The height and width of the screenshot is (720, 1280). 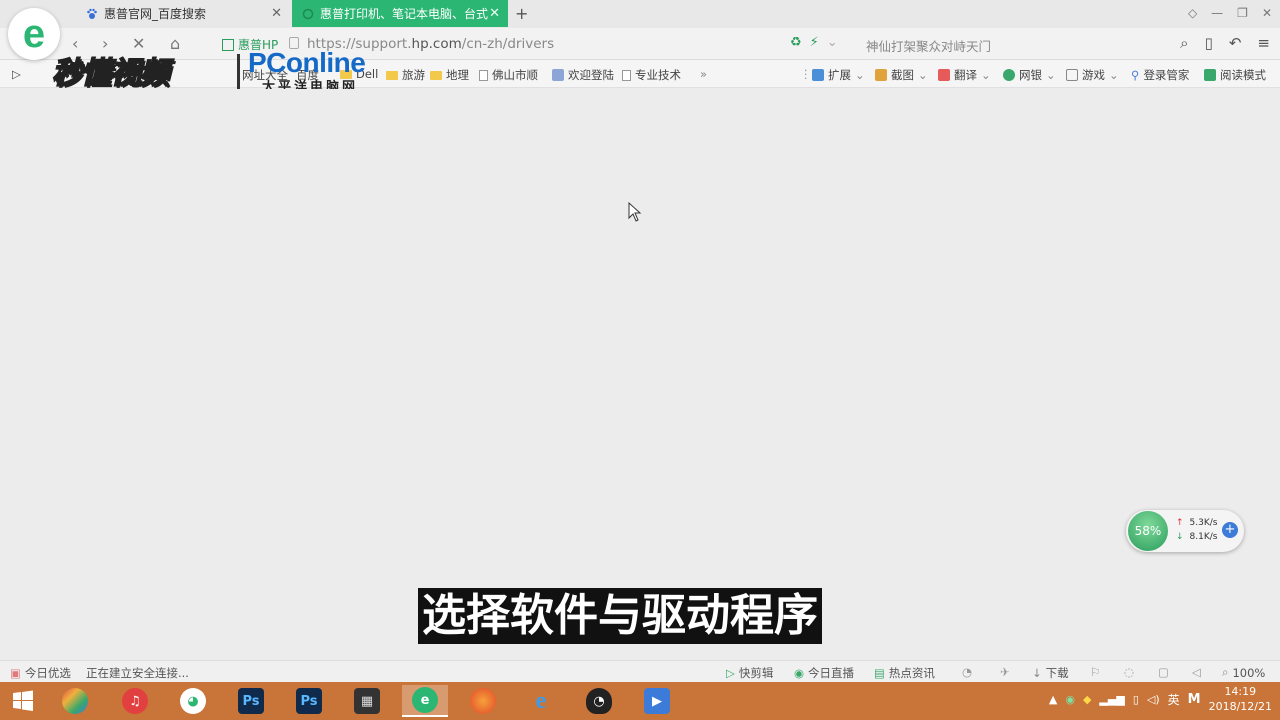 I want to click on taskbar-app: ▦, so click(x=367, y=701).